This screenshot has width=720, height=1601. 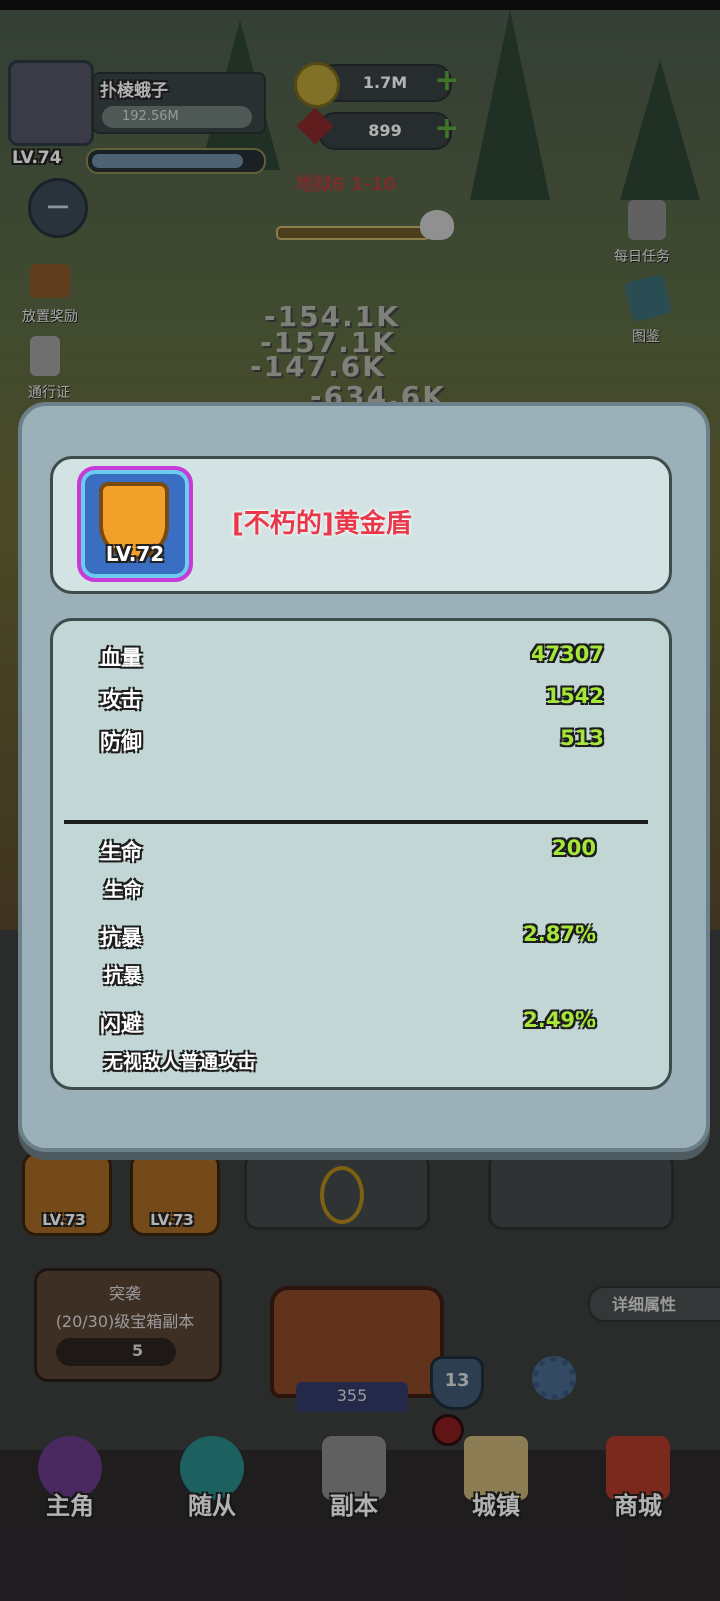 What do you see at coordinates (559, 934) in the screenshot?
I see `bonus-stat-value: 2.87%` at bounding box center [559, 934].